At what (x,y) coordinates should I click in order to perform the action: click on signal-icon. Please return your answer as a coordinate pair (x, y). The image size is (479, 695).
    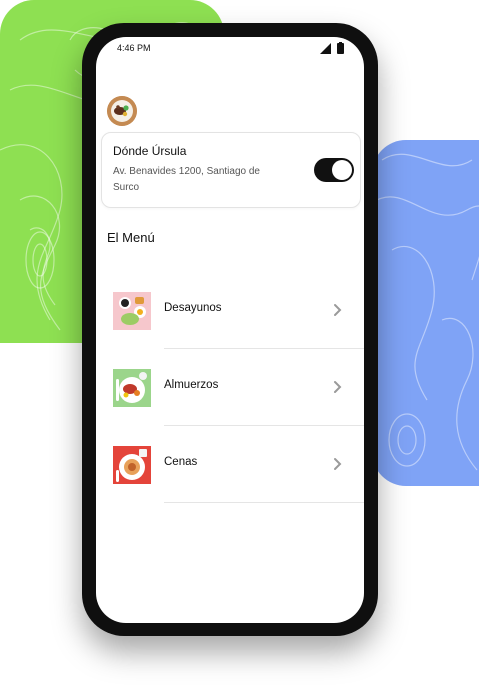
    Looking at the image, I should click on (325, 48).